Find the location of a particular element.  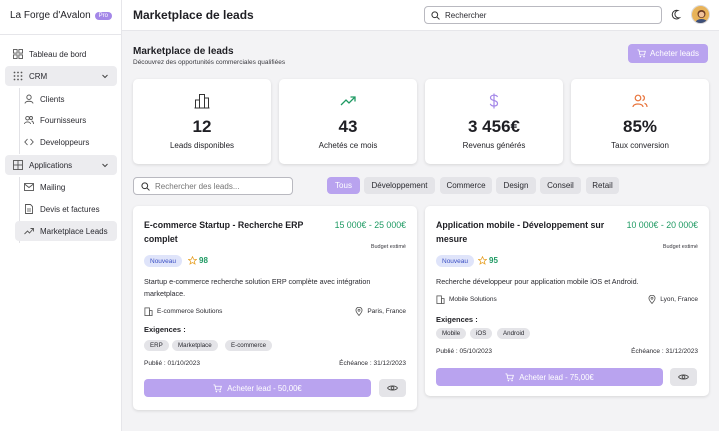

lead-price: 15 000€ - 25 000€ is located at coordinates (370, 225).